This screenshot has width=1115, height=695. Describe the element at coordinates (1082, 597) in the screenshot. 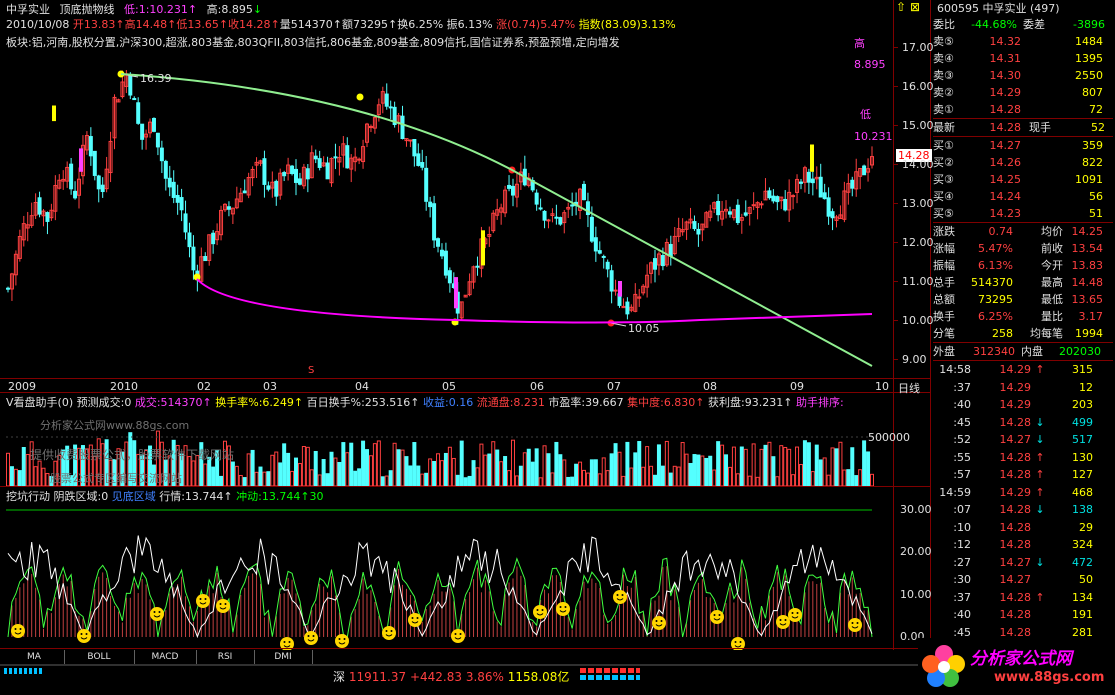

I see `tick-volume: 134` at that location.